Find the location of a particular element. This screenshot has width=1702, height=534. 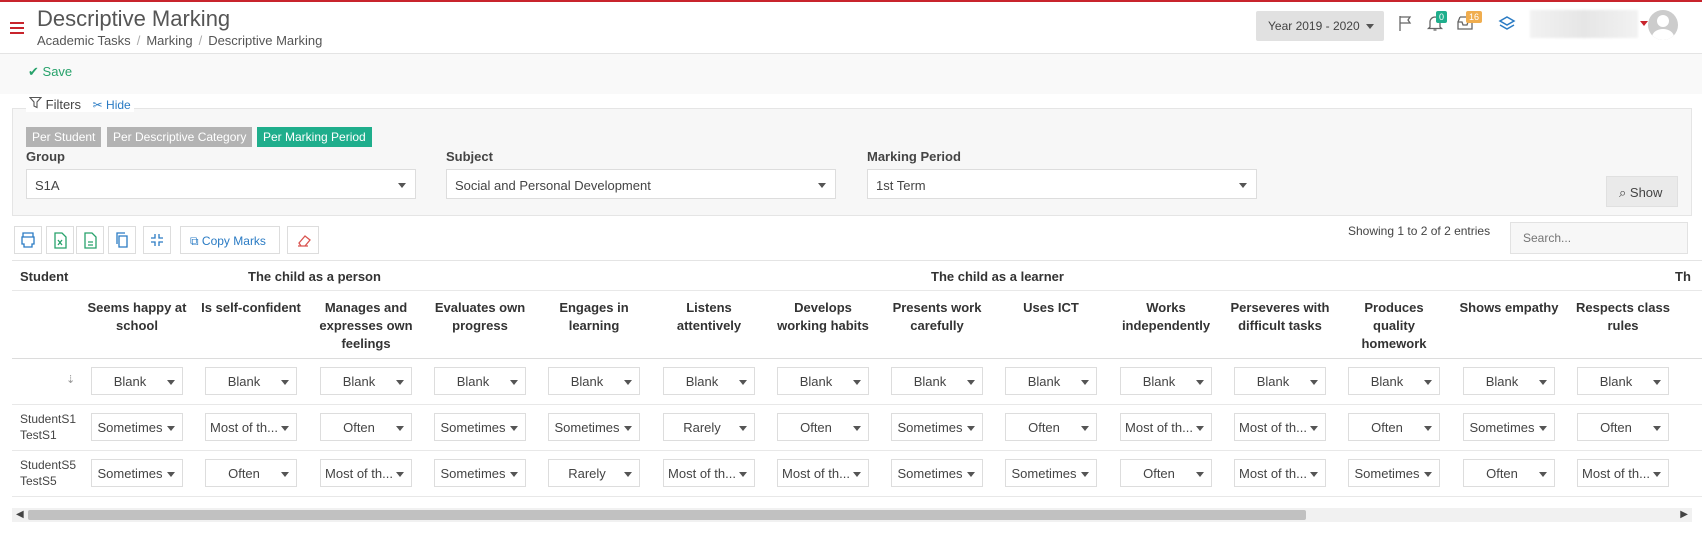

user-menu-caret-icon is located at coordinates (1644, 23).